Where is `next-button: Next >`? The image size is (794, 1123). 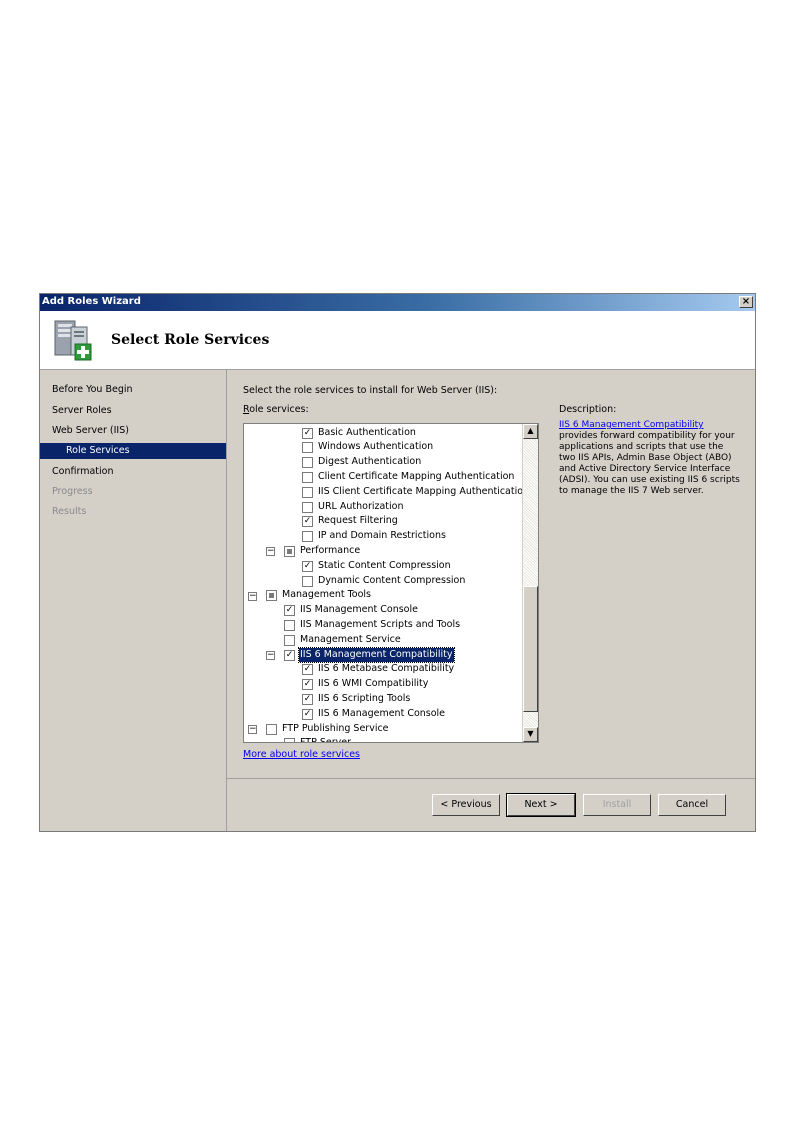 next-button: Next > is located at coordinates (541, 805).